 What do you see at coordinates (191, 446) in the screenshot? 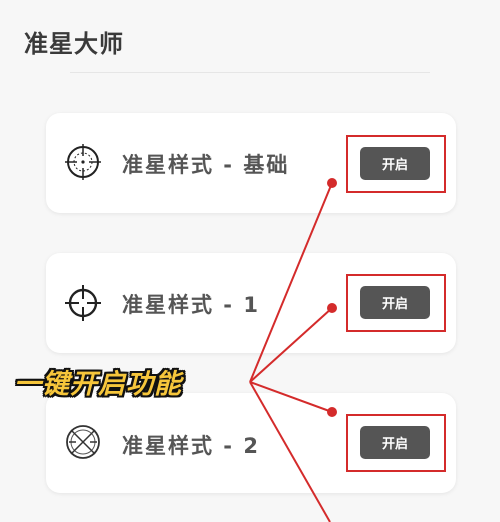
I see `crosshair-label: 准星样式 - 2` at bounding box center [191, 446].